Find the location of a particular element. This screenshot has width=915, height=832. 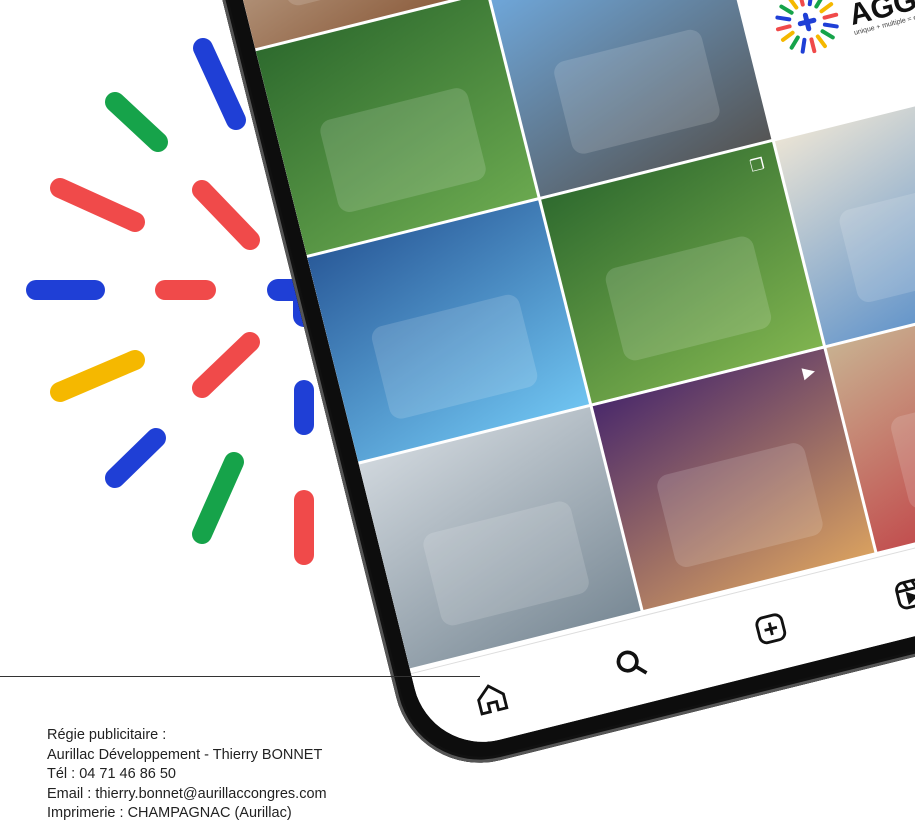

credits-title: Régie publicitaire : is located at coordinates (107, 735).